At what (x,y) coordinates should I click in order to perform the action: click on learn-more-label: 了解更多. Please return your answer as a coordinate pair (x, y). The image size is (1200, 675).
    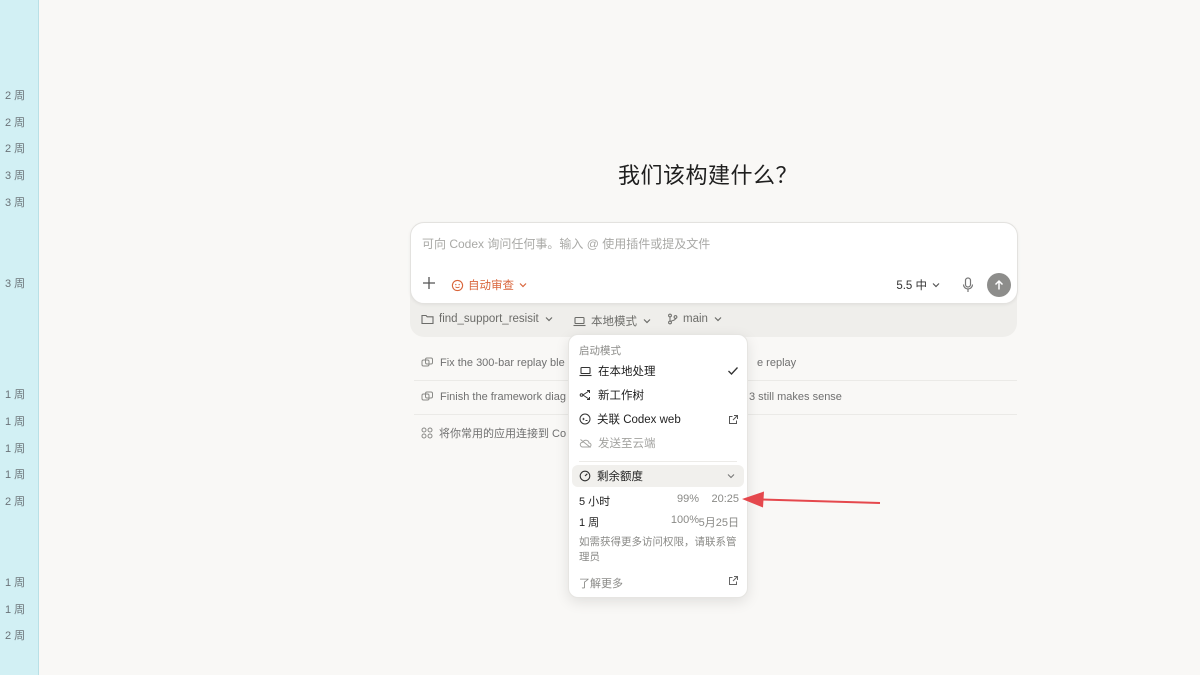
    Looking at the image, I should click on (601, 584).